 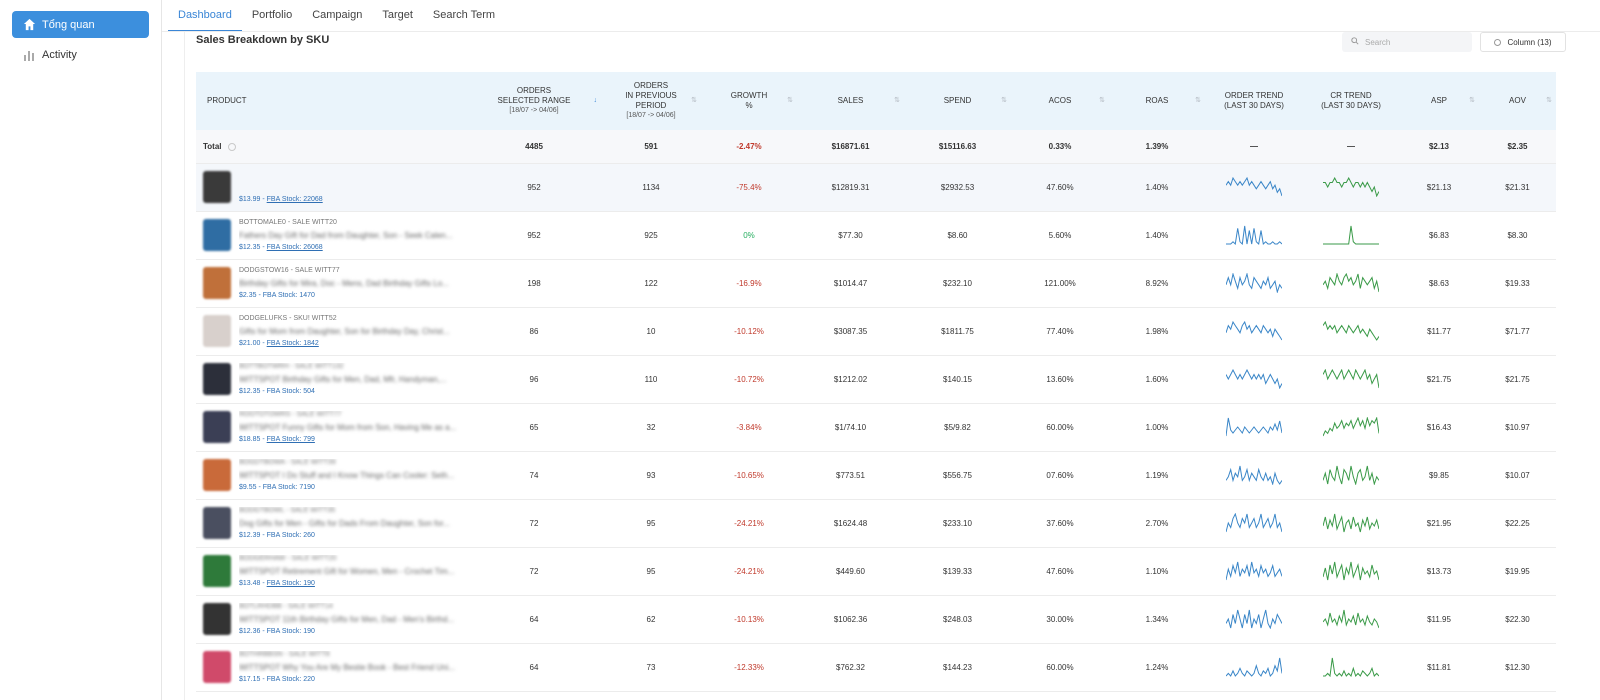 I want to click on tab-target: Target, so click(x=397, y=16).